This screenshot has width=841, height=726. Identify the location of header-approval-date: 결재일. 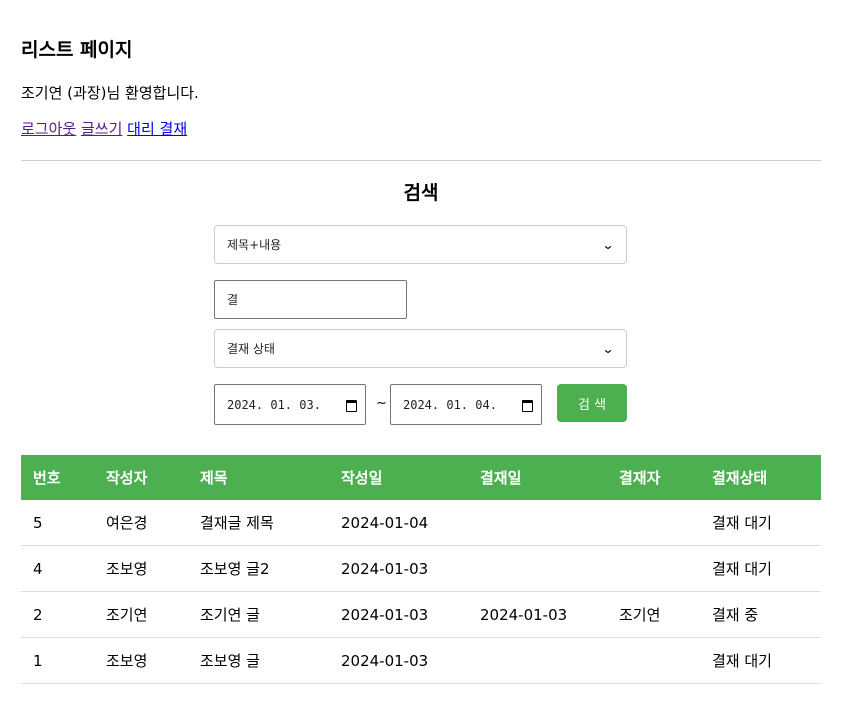
(501, 478).